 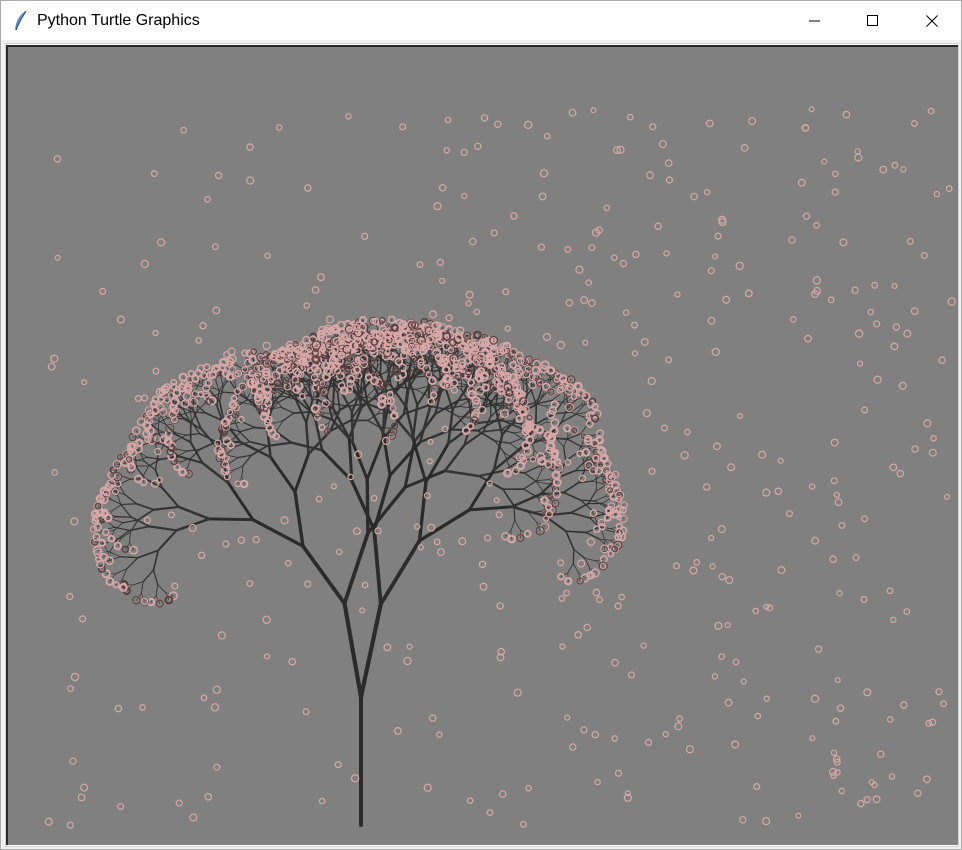 I want to click on title-bar: Python Turtle Graphics, so click(x=481, y=20).